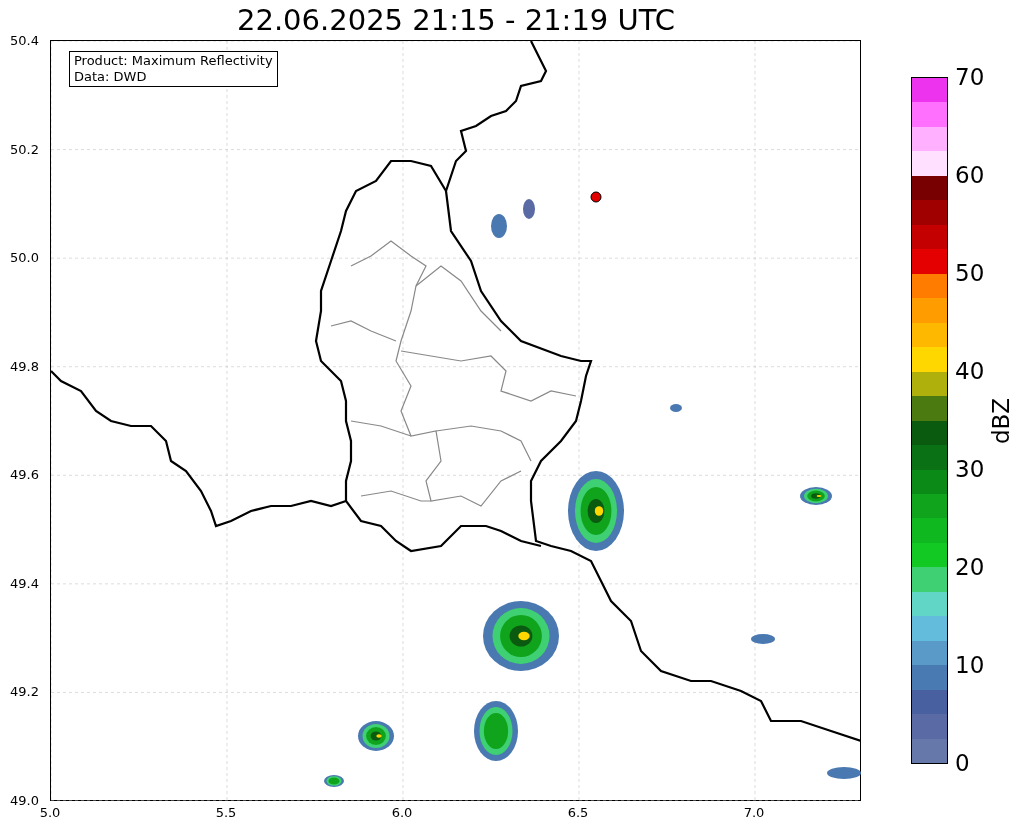 This screenshot has width=1023, height=834. What do you see at coordinates (970, 371) in the screenshot?
I see `colorbar-tick-label: 40` at bounding box center [970, 371].